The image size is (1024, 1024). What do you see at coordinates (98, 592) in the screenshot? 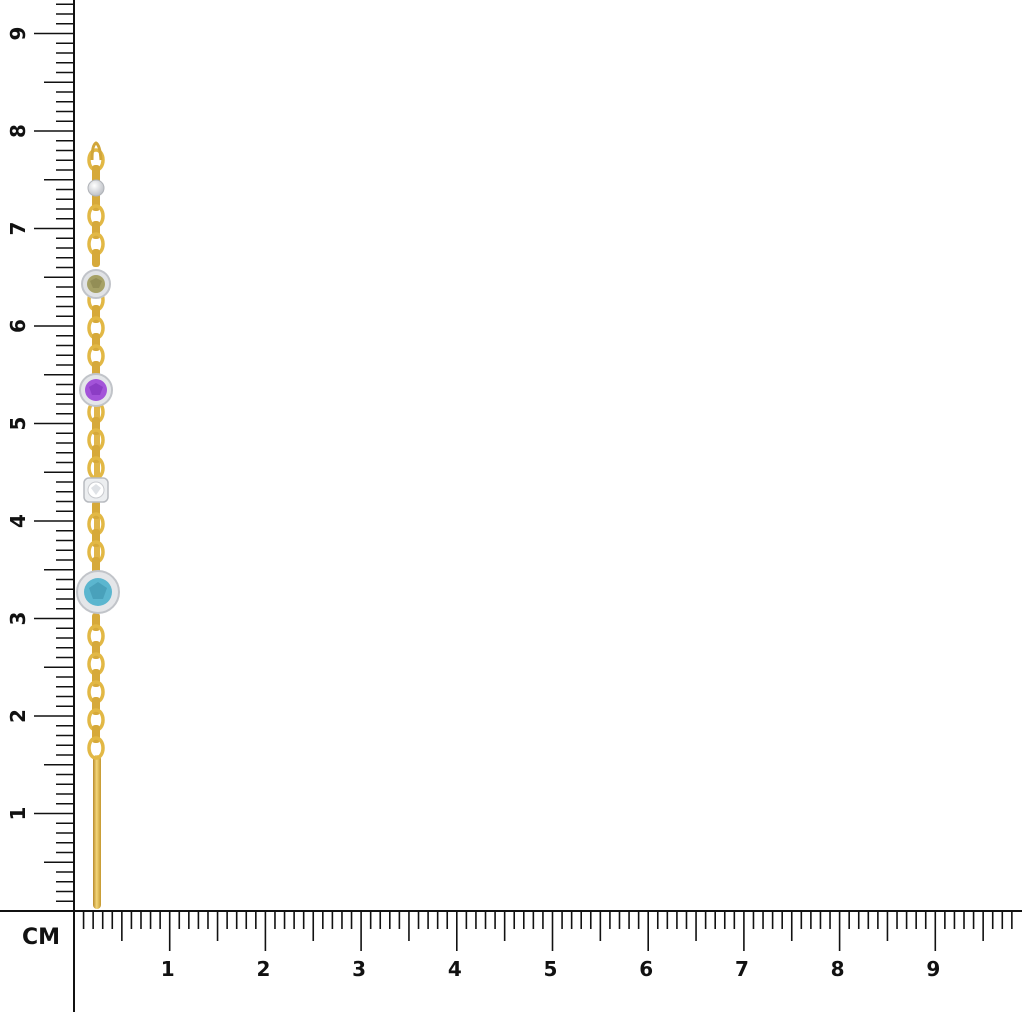
I see `aquamarine-stone-icon` at bounding box center [98, 592].